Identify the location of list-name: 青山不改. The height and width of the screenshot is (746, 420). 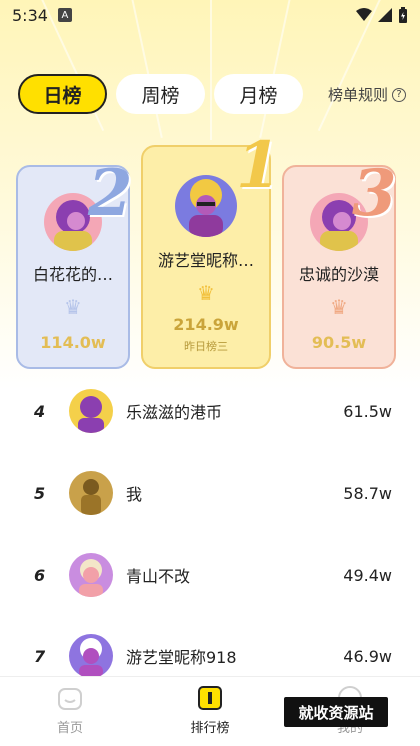
(158, 576).